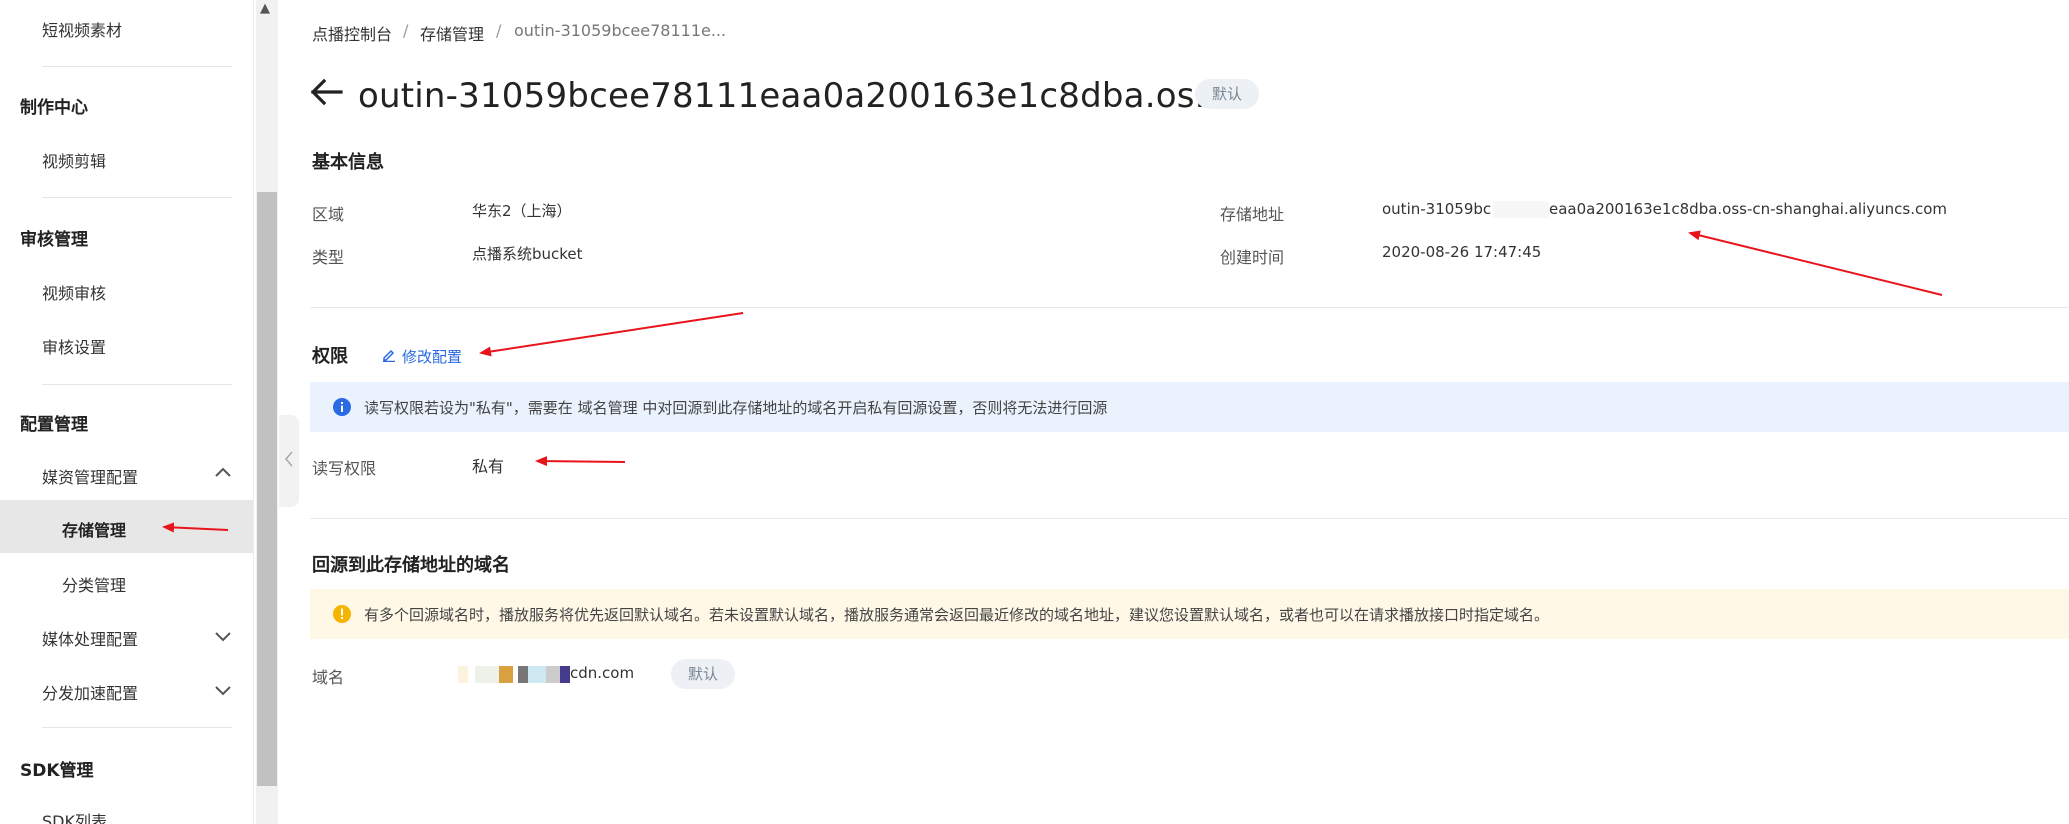 Image resolution: width=2069 pixels, height=824 pixels. What do you see at coordinates (74, 346) in the screenshot?
I see `sidebar-item-review-settings: 审核设置` at bounding box center [74, 346].